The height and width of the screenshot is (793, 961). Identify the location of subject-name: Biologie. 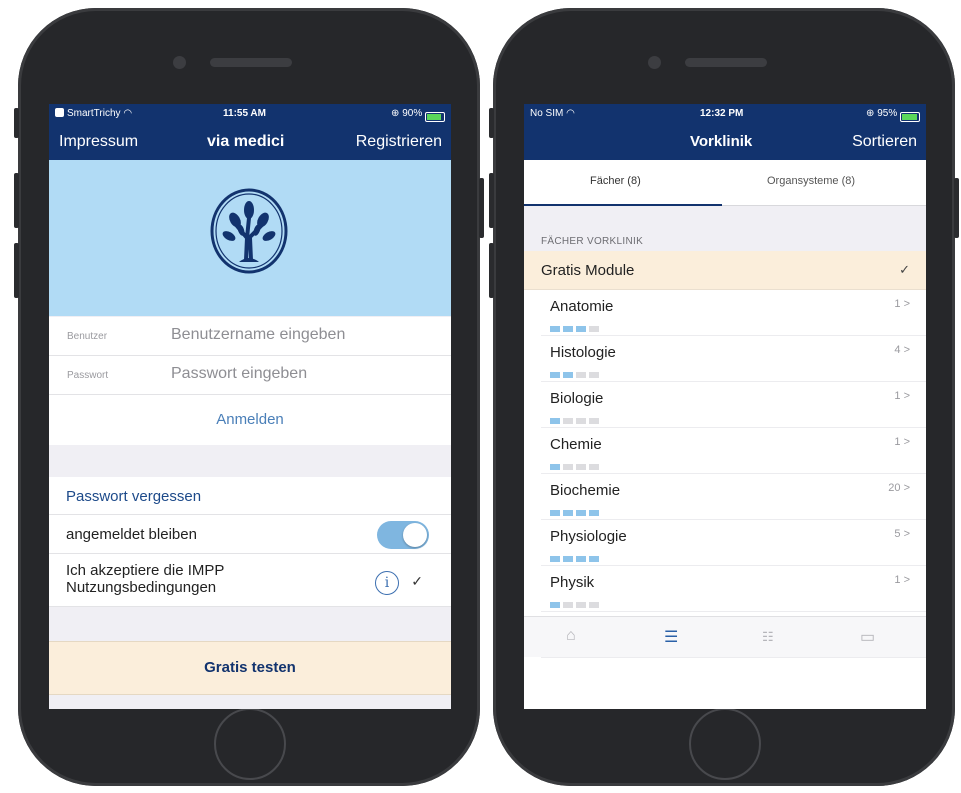
(577, 398).